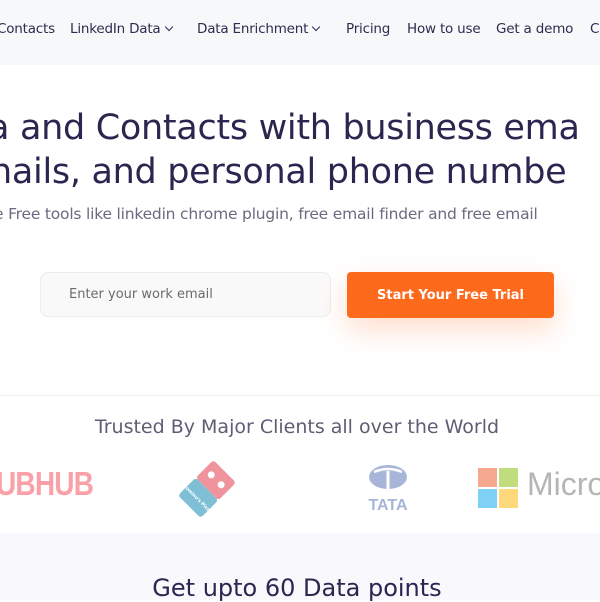 This screenshot has height=602, width=600. What do you see at coordinates (47, 483) in the screenshot?
I see `grubhub-logo: UBHUB` at bounding box center [47, 483].